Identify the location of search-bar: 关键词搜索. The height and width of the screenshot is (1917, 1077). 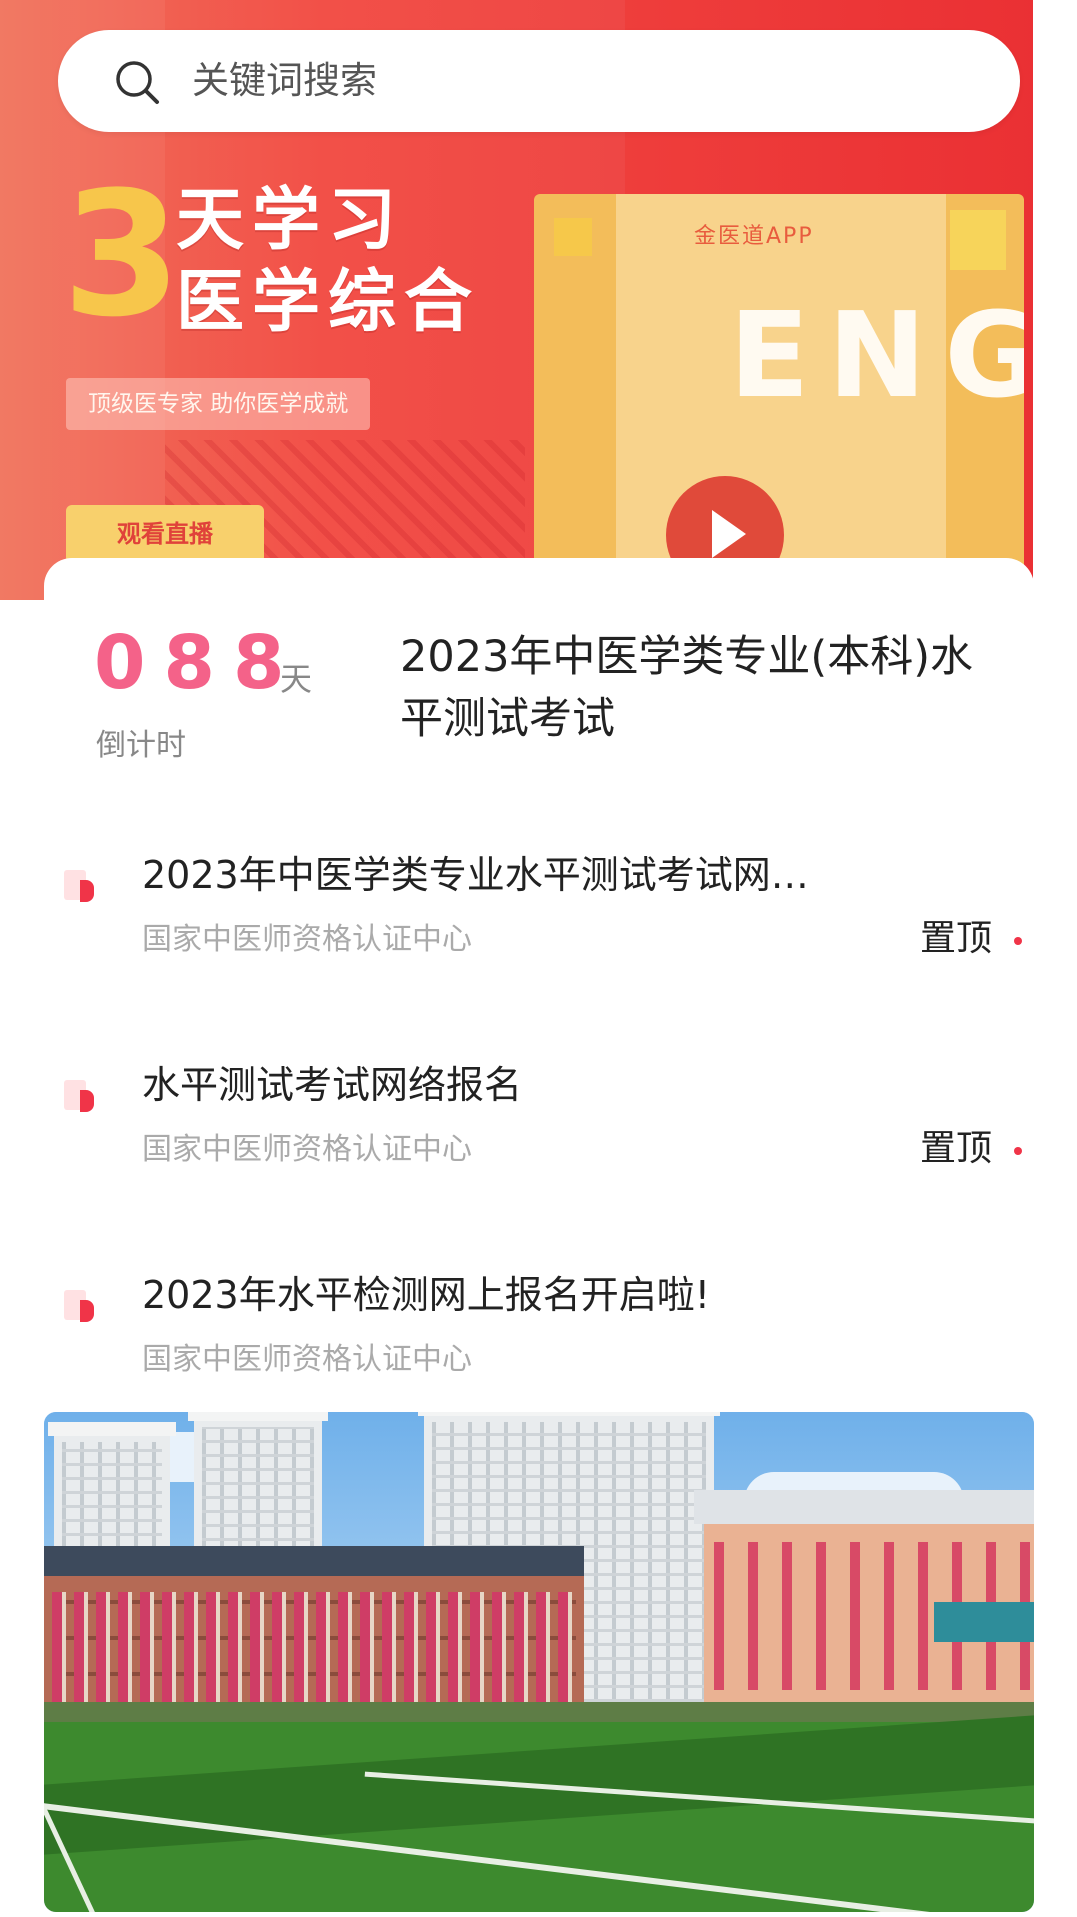
(539, 81).